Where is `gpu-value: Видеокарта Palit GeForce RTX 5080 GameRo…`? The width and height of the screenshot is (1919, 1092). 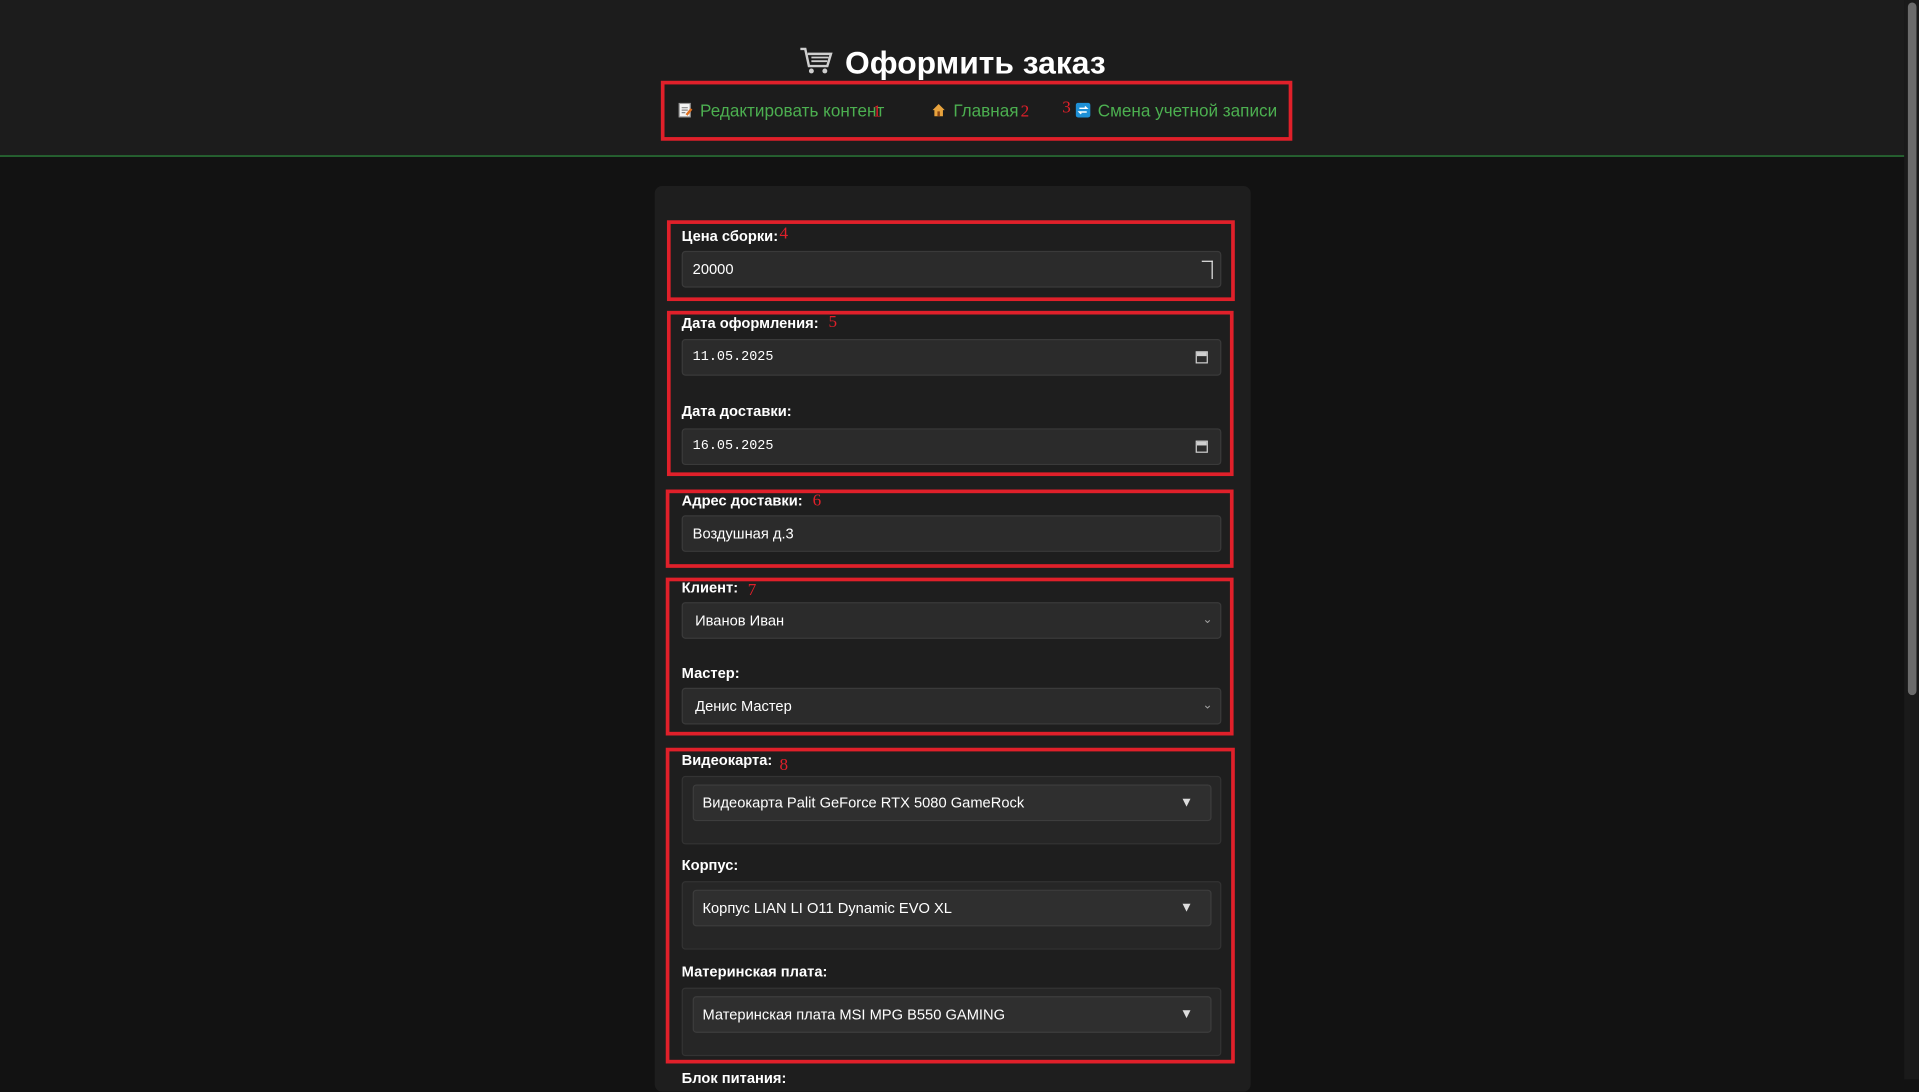 gpu-value: Видеокарта Palit GeForce RTX 5080 GameRo… is located at coordinates (863, 803).